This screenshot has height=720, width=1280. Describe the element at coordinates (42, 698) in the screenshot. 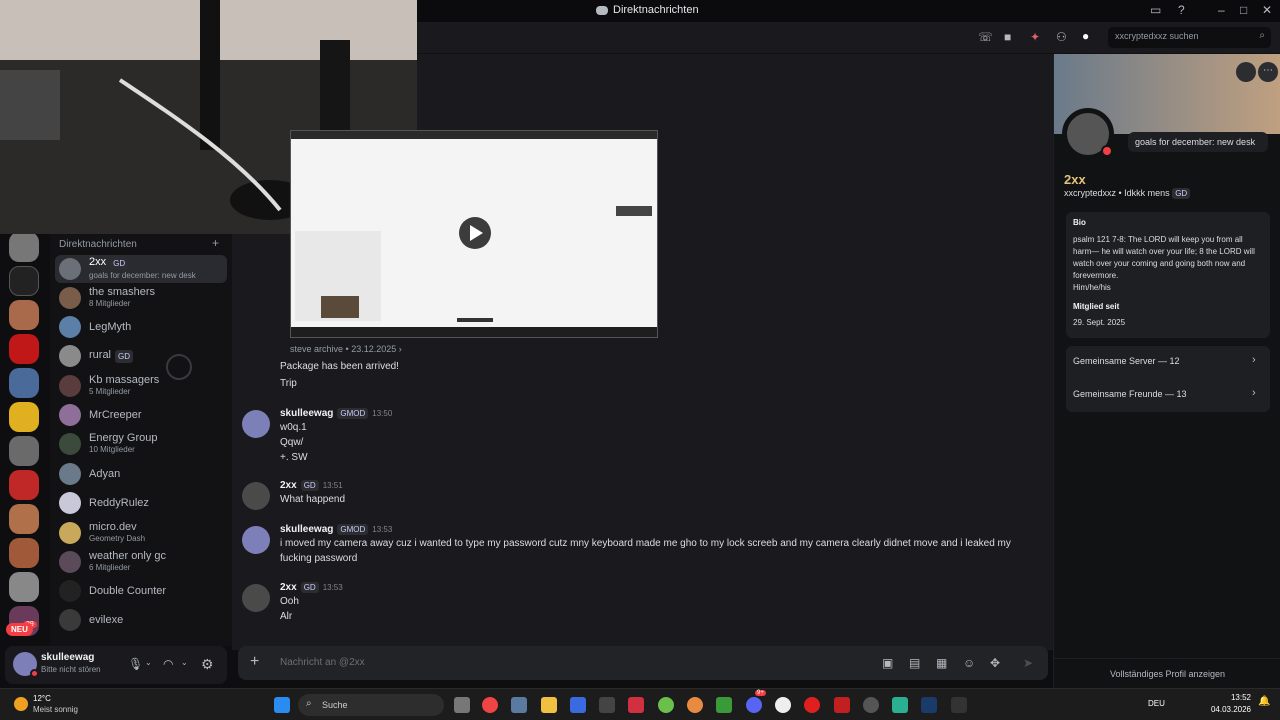

I see `weather-temp: 12°C` at that location.